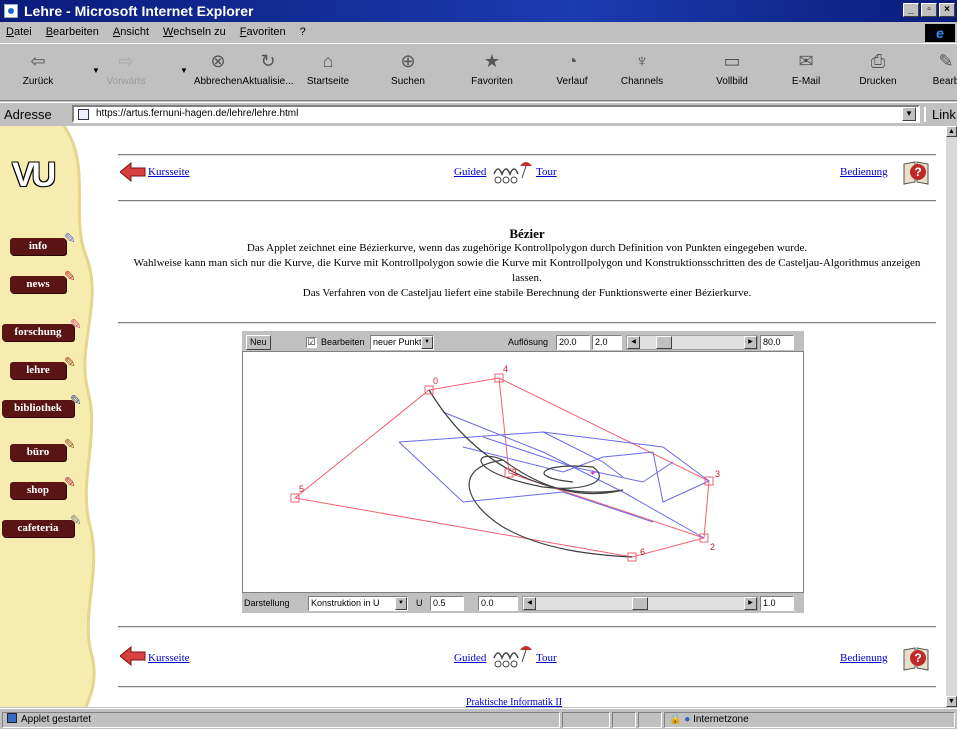 This screenshot has height=729, width=957. What do you see at coordinates (642, 81) in the screenshot?
I see `toolbar-label: Channels` at bounding box center [642, 81].